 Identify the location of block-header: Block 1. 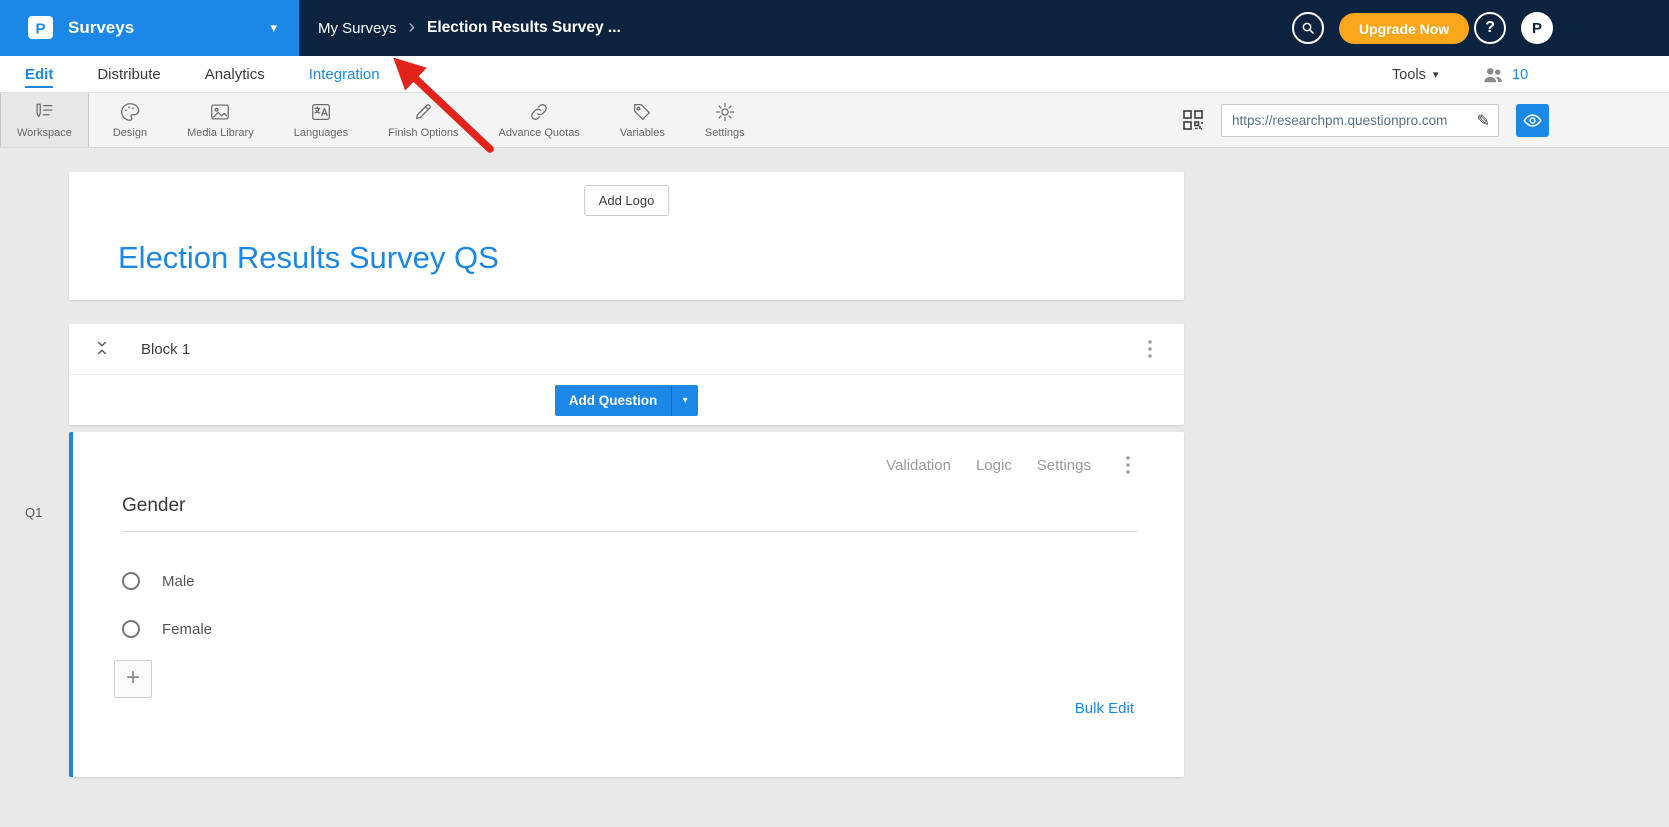
(626, 349).